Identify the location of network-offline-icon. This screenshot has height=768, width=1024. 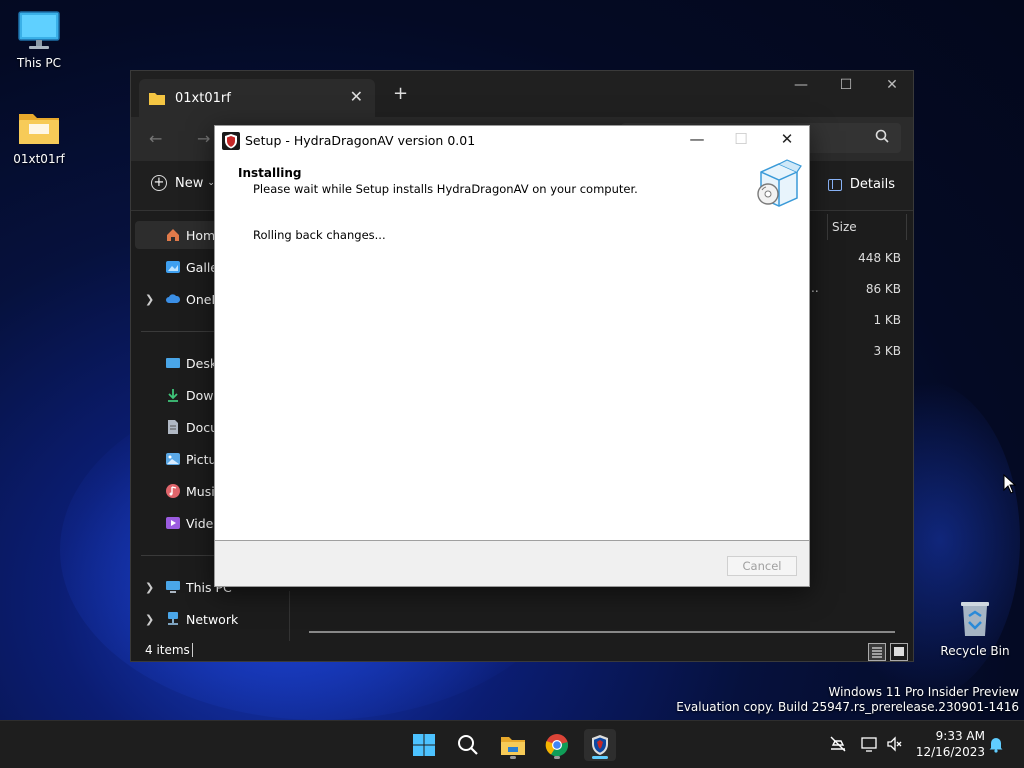
(838, 744).